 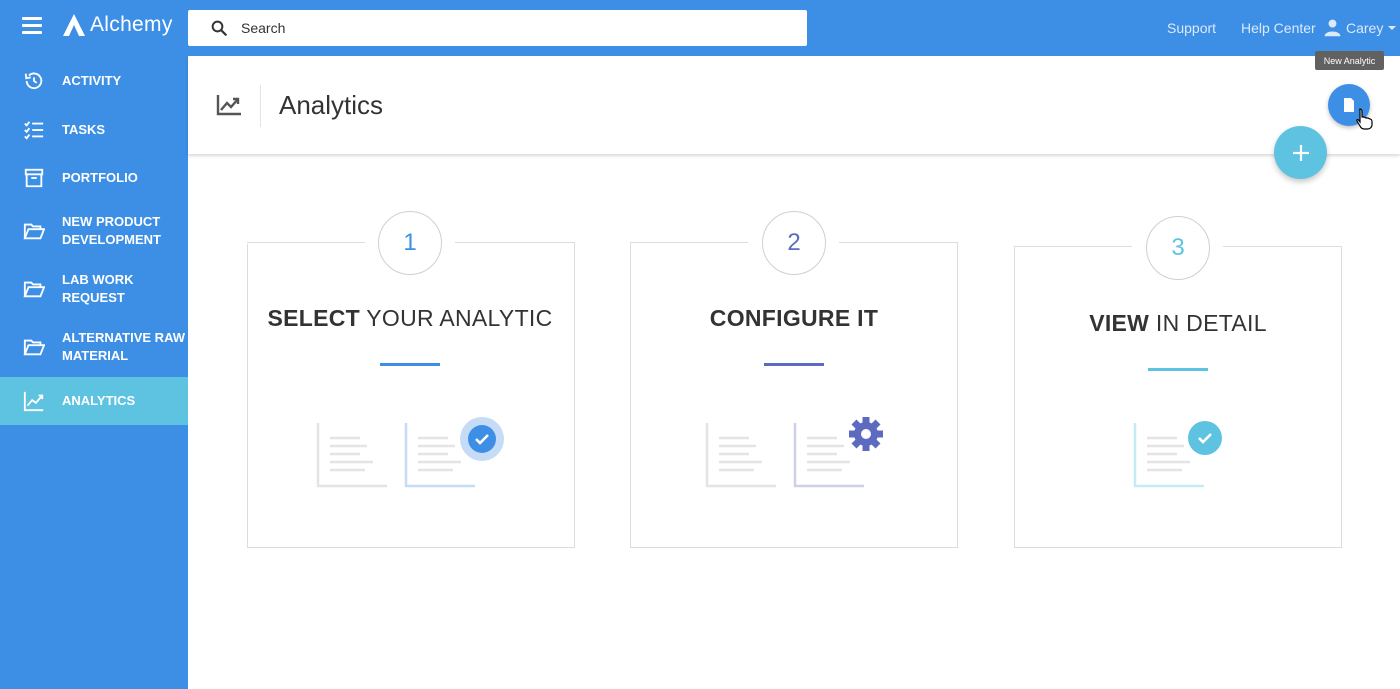 I want to click on step-number-circle: 3, so click(x=1178, y=248).